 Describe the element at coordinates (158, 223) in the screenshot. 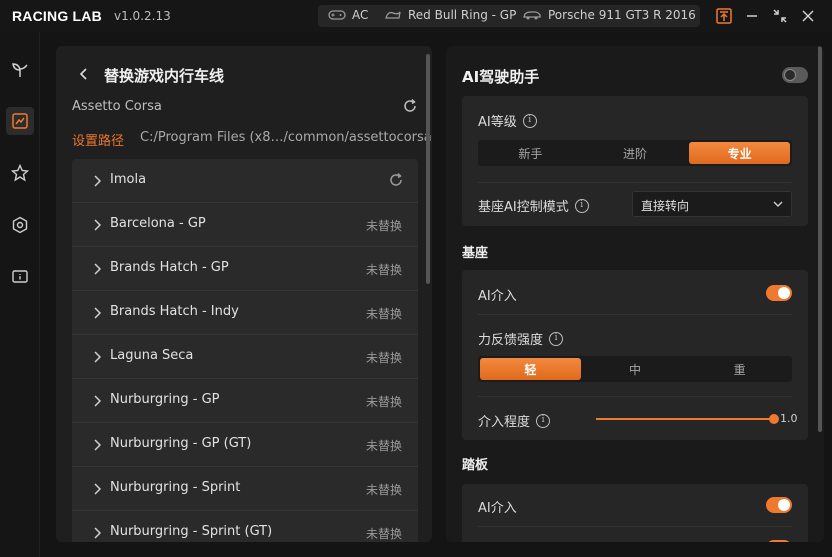

I see `track-name: Barcelona - GP` at that location.